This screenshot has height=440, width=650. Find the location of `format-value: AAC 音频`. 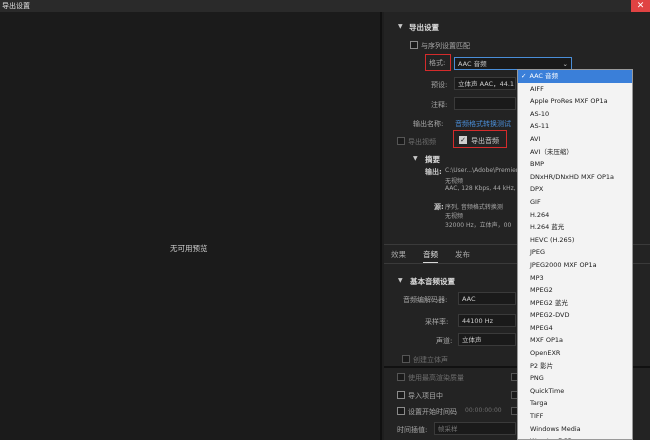

format-value: AAC 音频 is located at coordinates (472, 64).